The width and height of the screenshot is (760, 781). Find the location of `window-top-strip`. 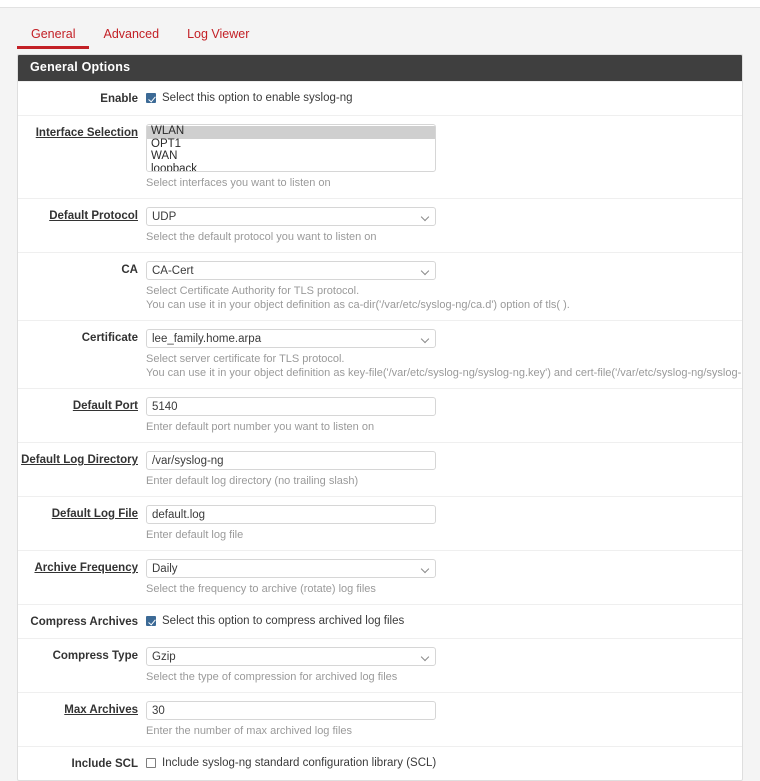

window-top-strip is located at coordinates (380, 4).